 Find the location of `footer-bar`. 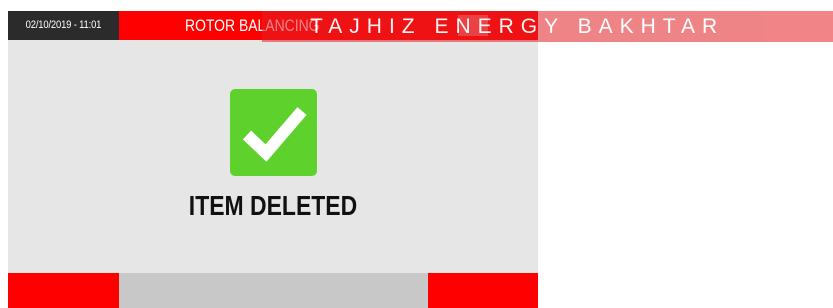

footer-bar is located at coordinates (273, 290).